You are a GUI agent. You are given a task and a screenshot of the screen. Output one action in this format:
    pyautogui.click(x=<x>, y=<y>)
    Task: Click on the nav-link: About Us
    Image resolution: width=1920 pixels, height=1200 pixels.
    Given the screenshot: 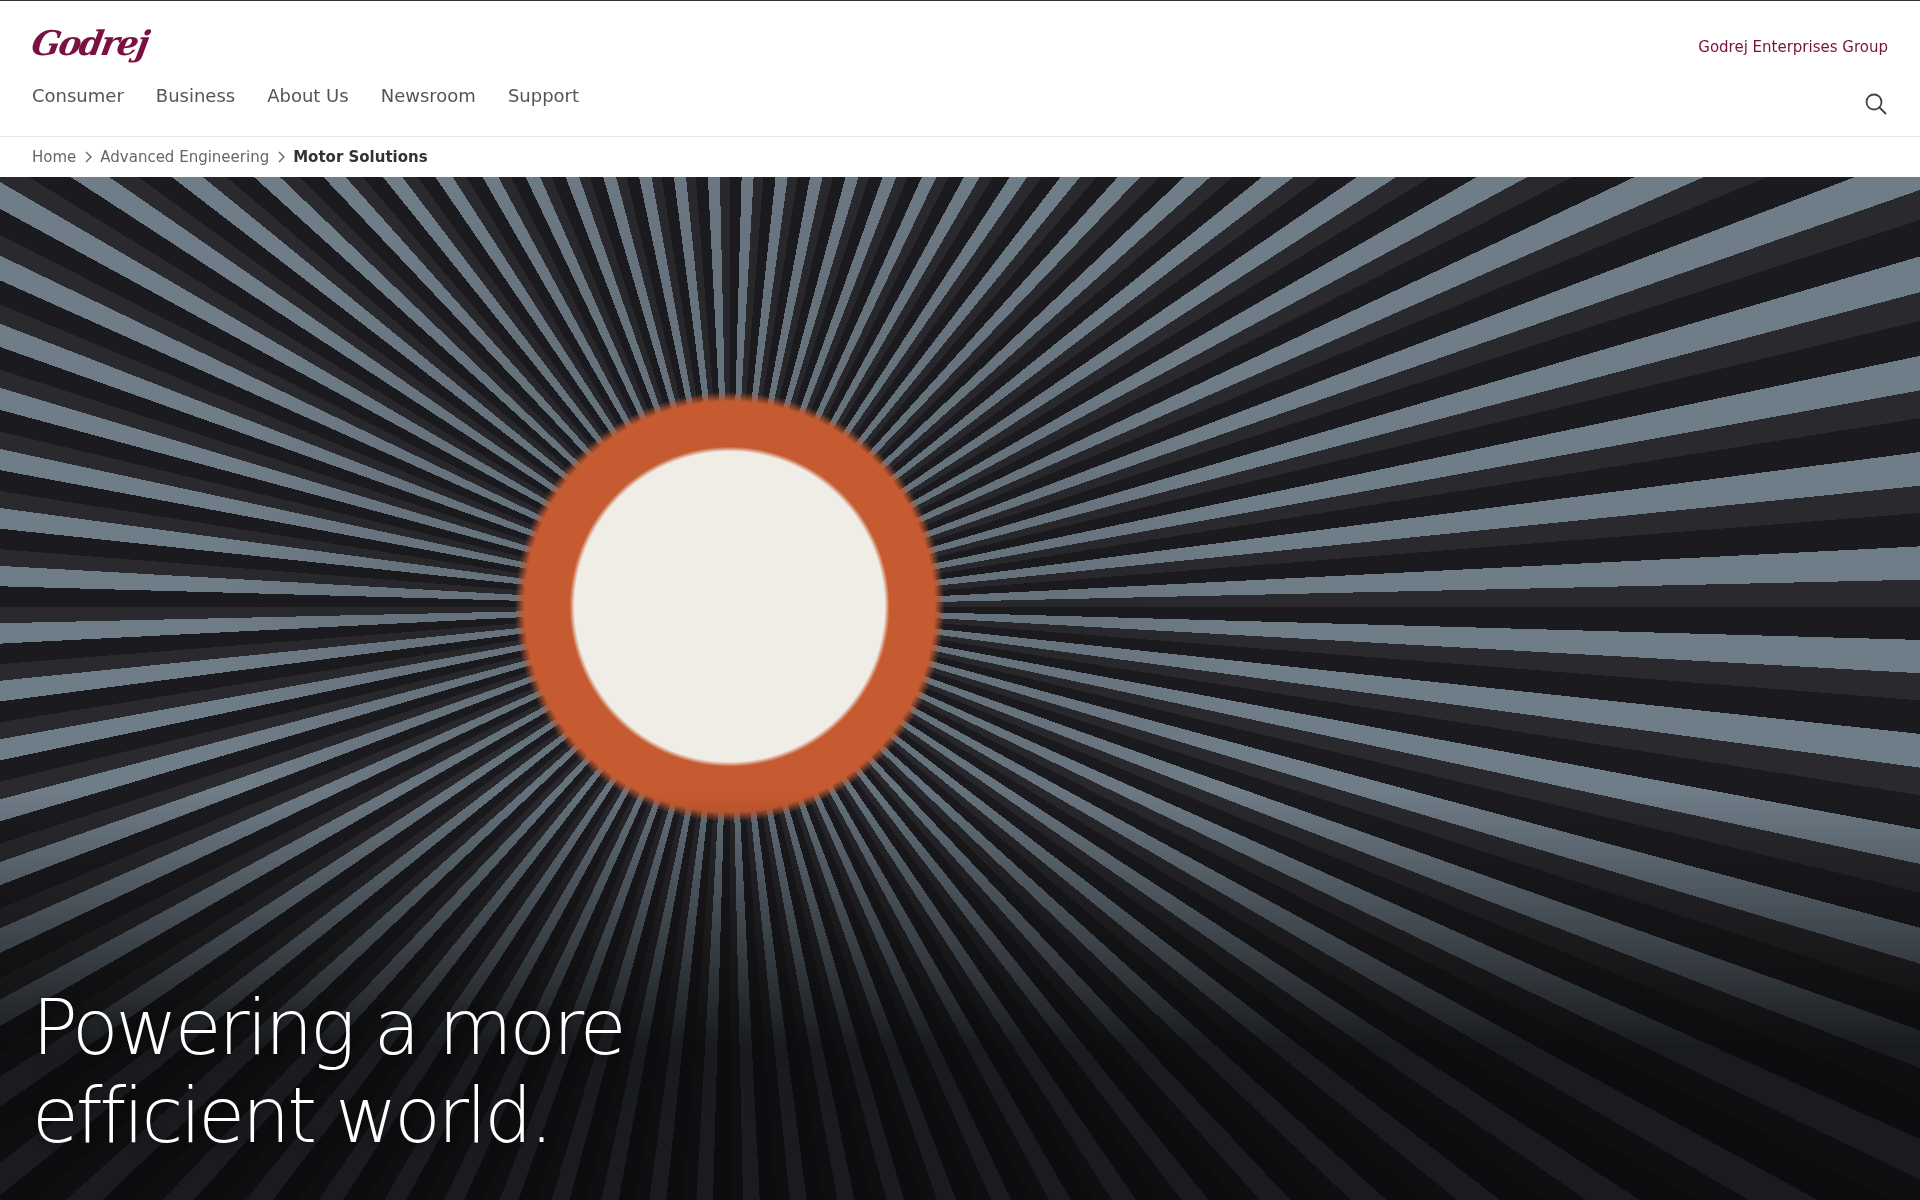 What is the action you would take?
    pyautogui.click(x=308, y=95)
    